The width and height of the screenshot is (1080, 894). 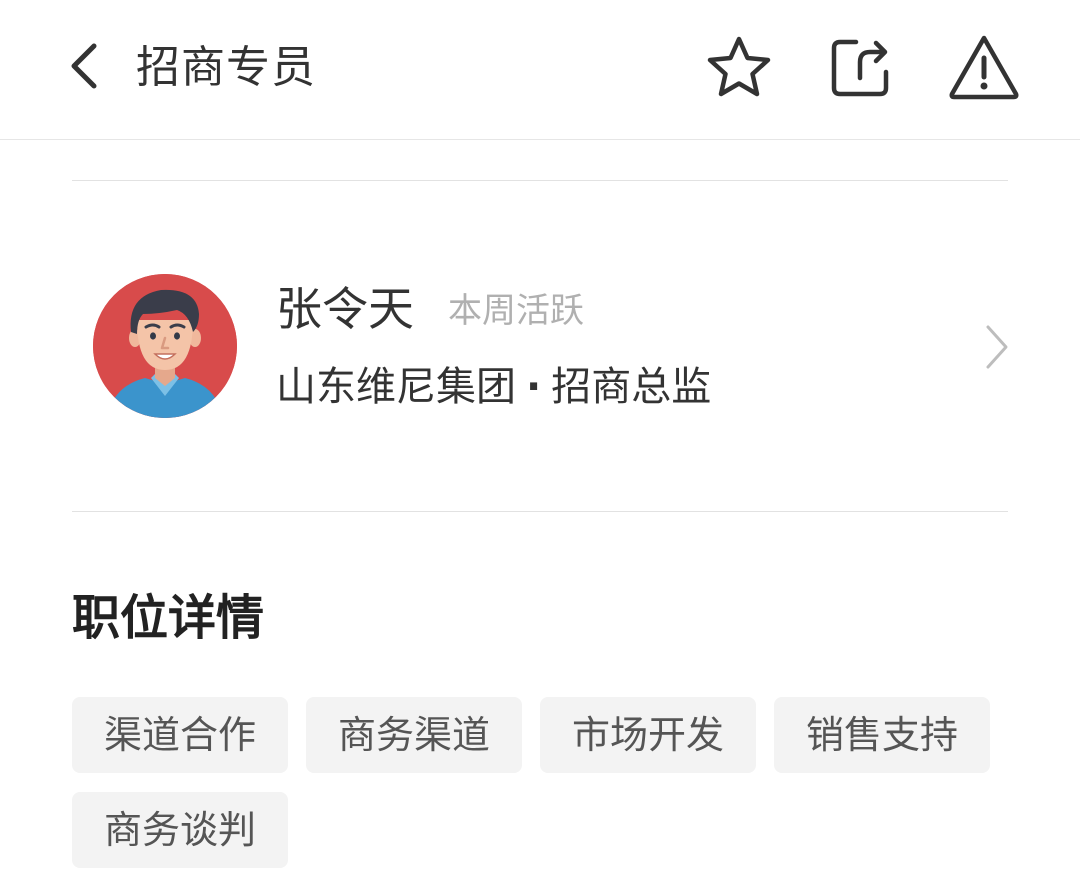 I want to click on share-icon, so click(x=860, y=68).